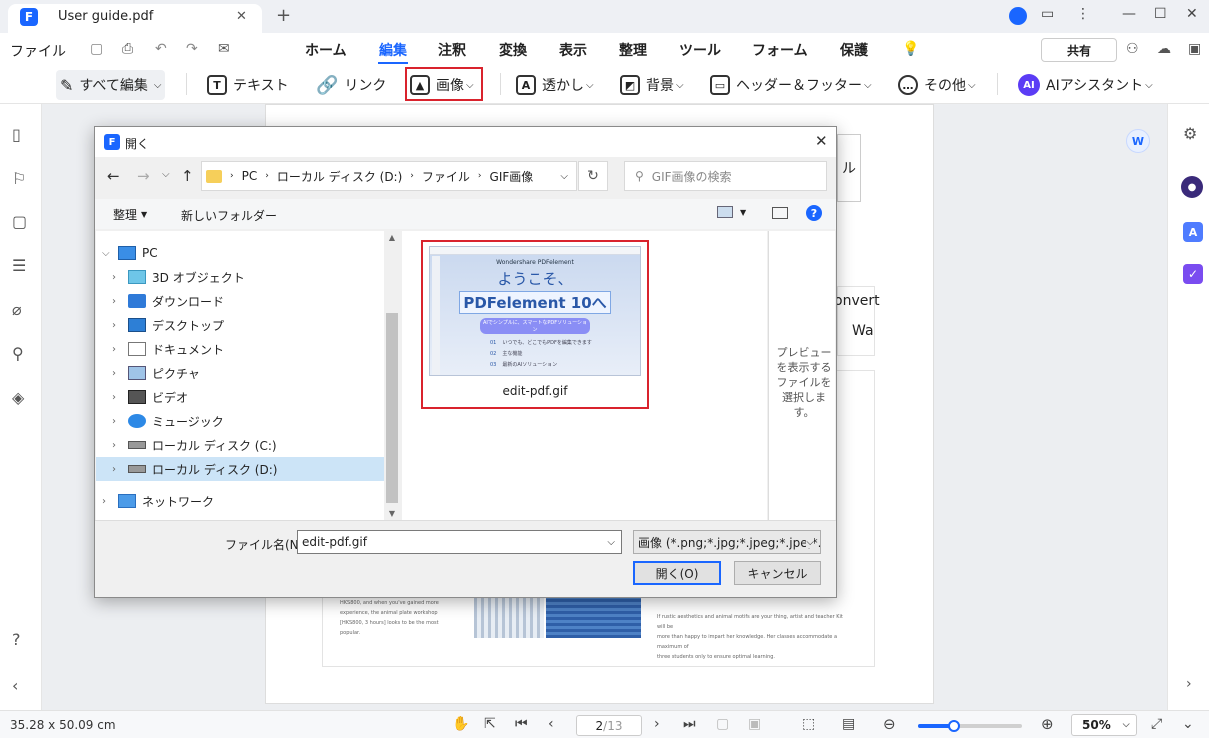 Image resolution: width=1209 pixels, height=738 pixels. What do you see at coordinates (460, 724) in the screenshot?
I see `hand-tool-icon: ✋` at bounding box center [460, 724].